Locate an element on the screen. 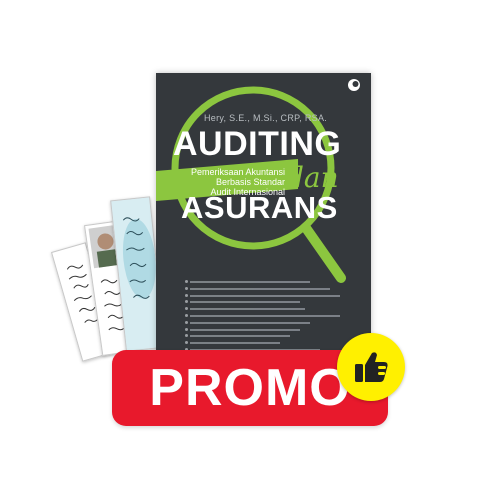 This screenshot has width=500, height=500. thumbs-up-icon is located at coordinates (371, 367).